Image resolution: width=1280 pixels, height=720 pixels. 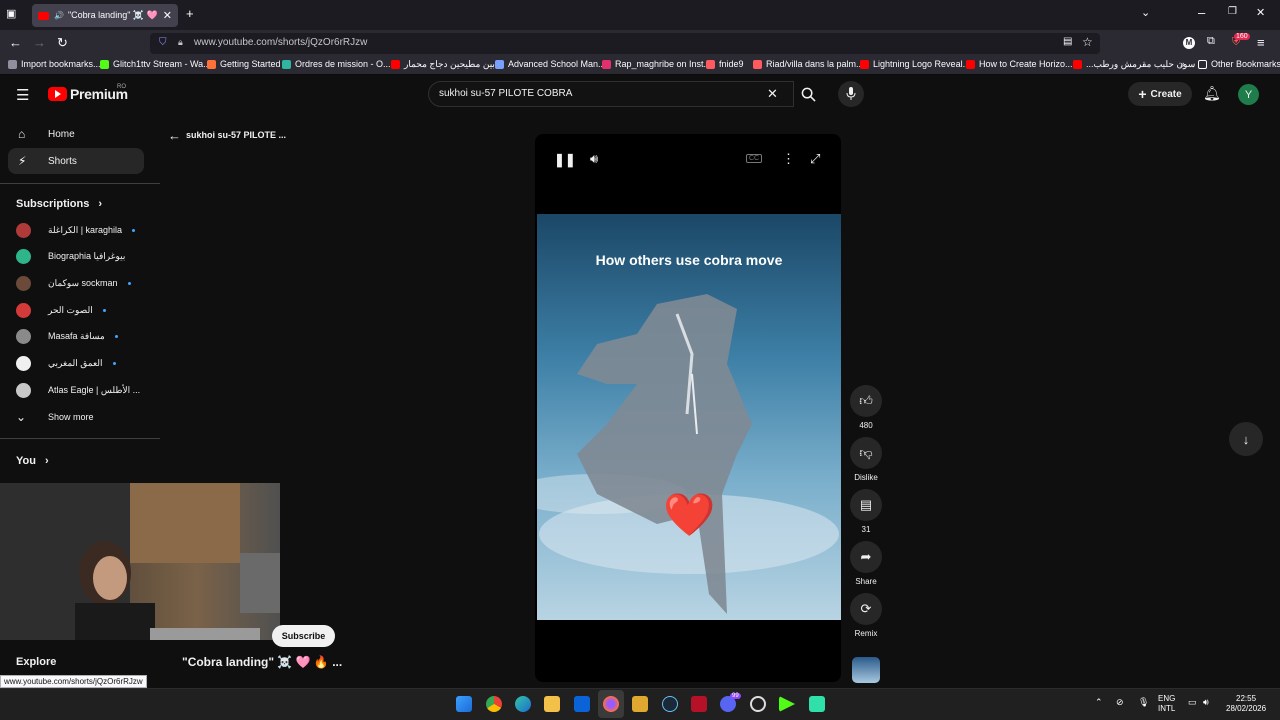 What do you see at coordinates (523, 704) in the screenshot?
I see `edge-icon` at bounding box center [523, 704].